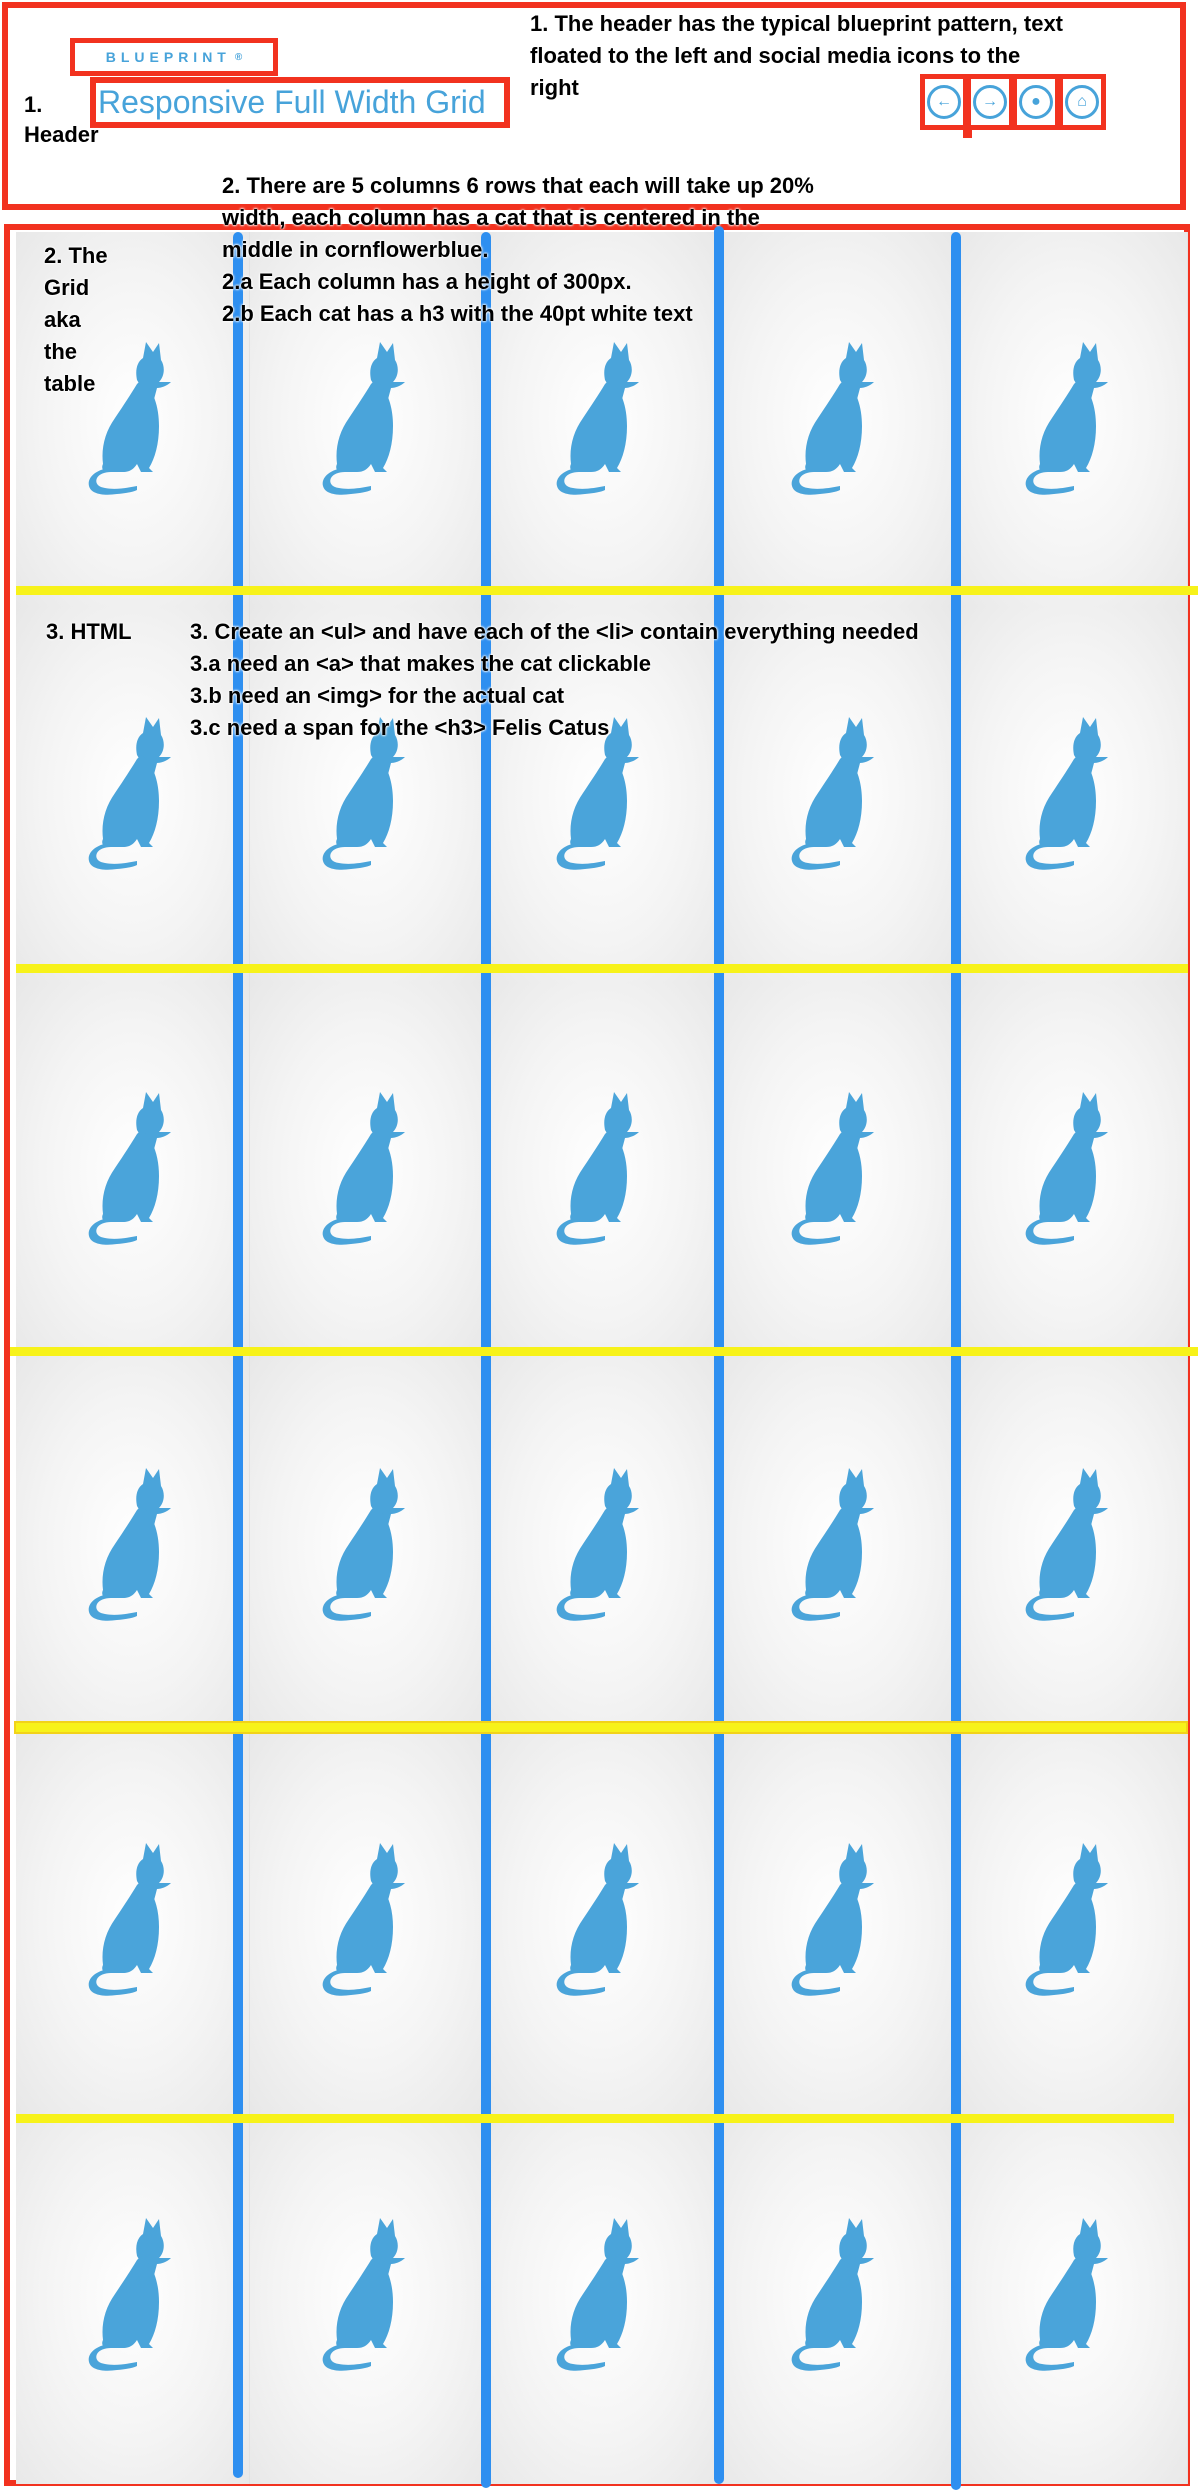  I want to click on icon-button-4: ⌂, so click(1082, 102).